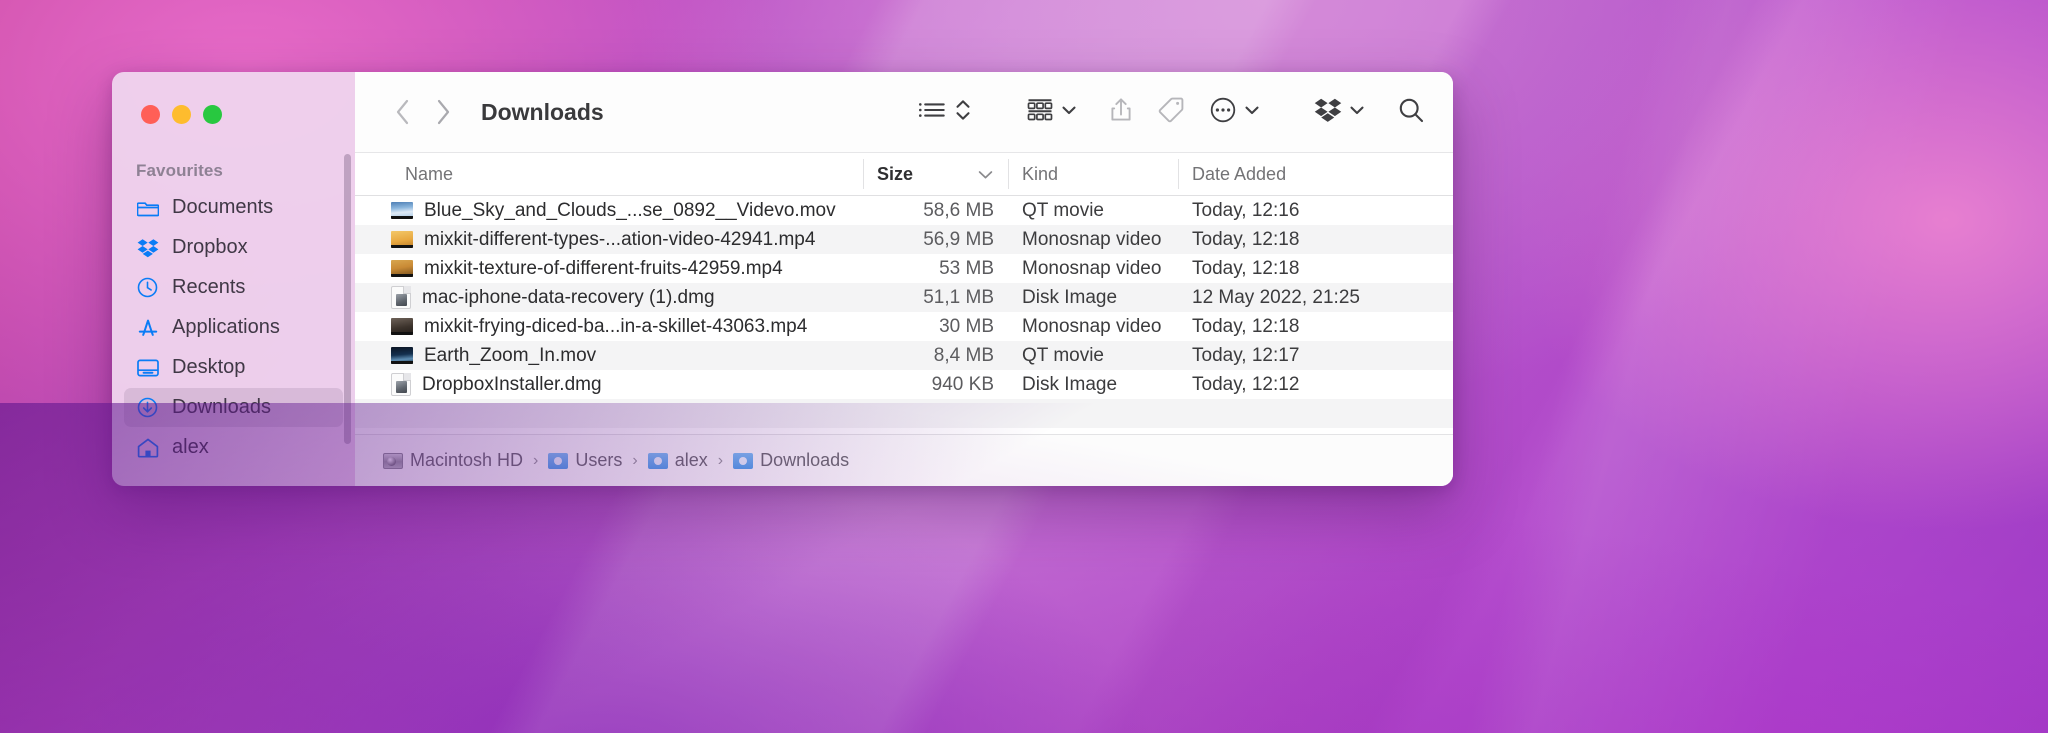  I want to click on file-size: 53 MB, so click(966, 268).